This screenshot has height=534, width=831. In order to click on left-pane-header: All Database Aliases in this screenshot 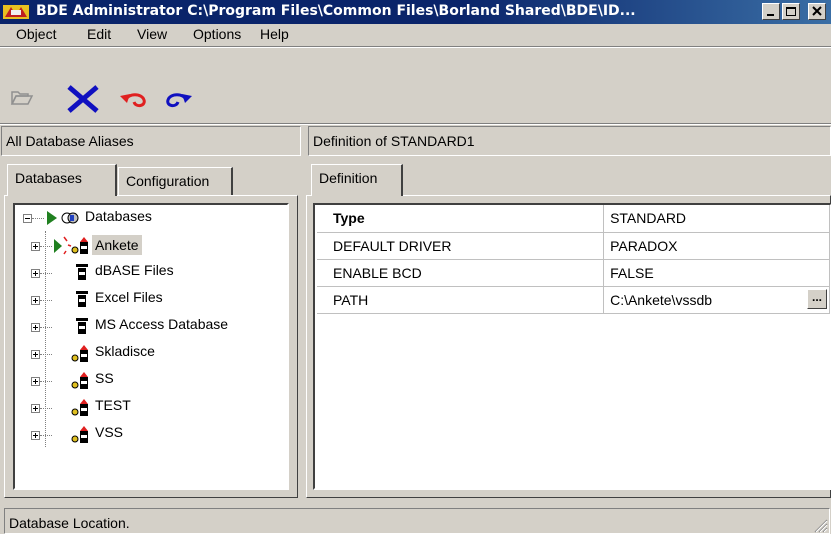, I will do `click(151, 141)`.